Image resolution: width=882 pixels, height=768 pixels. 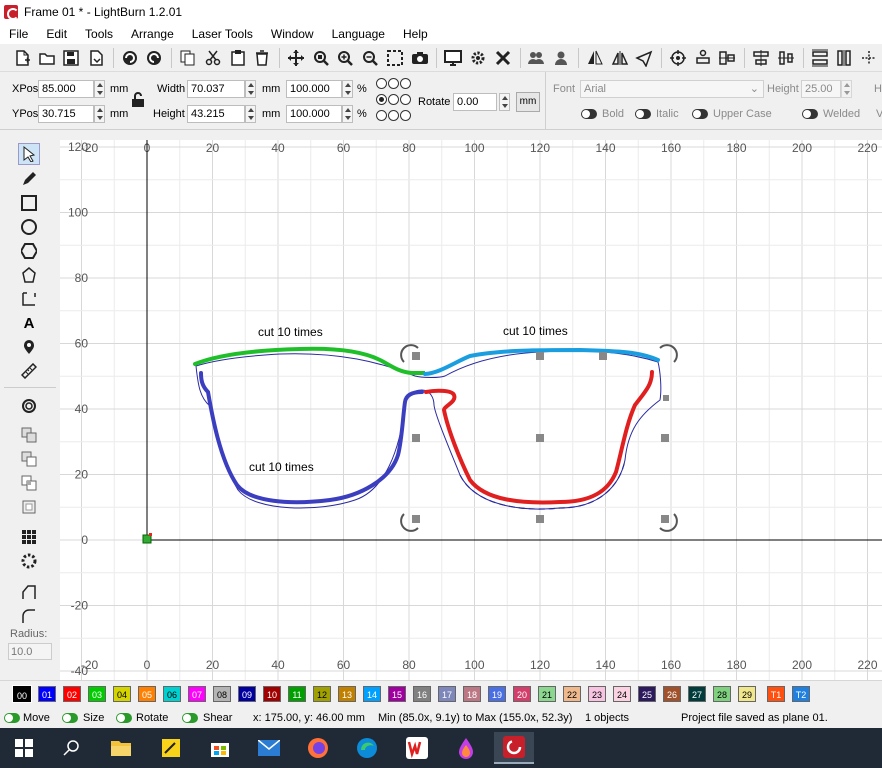 What do you see at coordinates (220, 748) in the screenshot?
I see `store-icon` at bounding box center [220, 748].